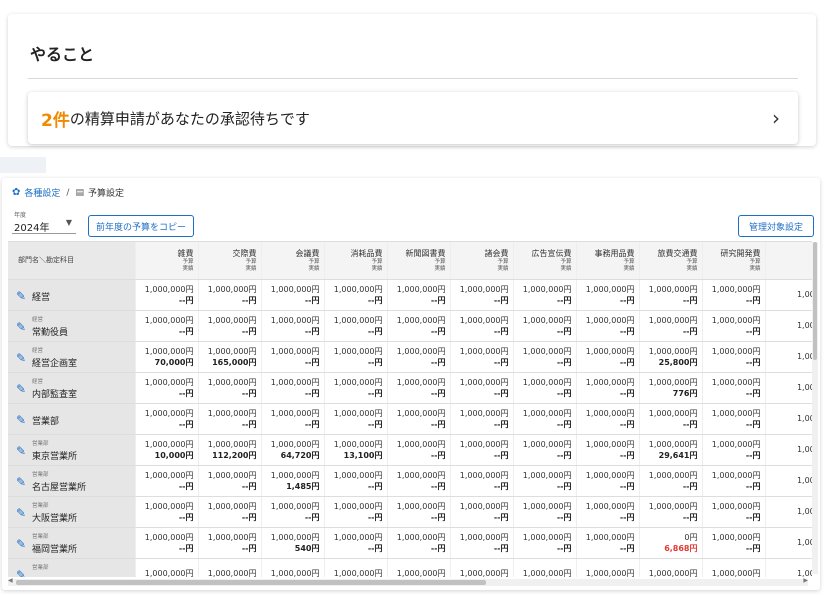  Describe the element at coordinates (805, 580) in the screenshot. I see `scroll-right-icon: ▶` at that location.